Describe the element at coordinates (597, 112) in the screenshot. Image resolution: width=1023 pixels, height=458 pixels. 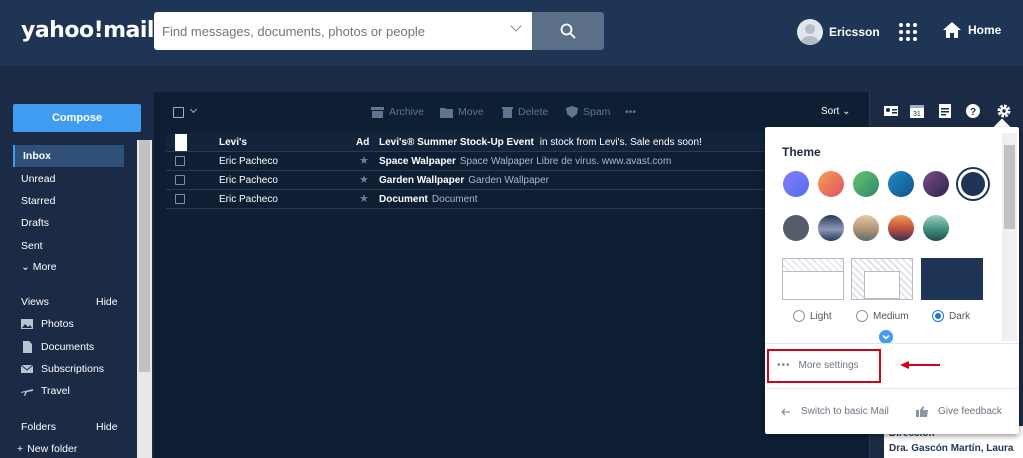
I see `spam-label: Spam` at that location.